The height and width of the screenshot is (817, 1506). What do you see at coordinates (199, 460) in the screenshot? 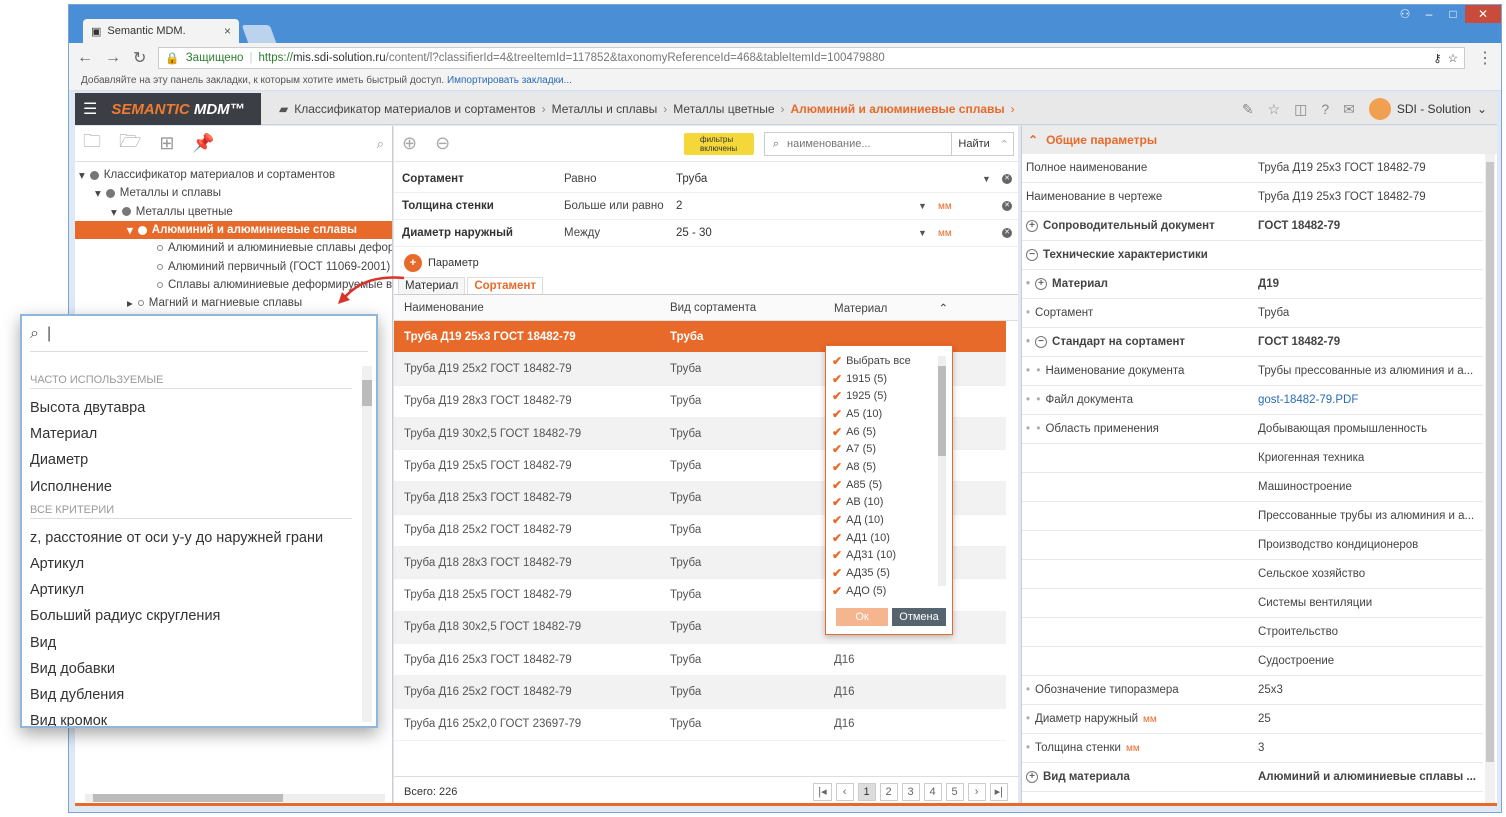
I see `list-item: Диаметр` at bounding box center [199, 460].